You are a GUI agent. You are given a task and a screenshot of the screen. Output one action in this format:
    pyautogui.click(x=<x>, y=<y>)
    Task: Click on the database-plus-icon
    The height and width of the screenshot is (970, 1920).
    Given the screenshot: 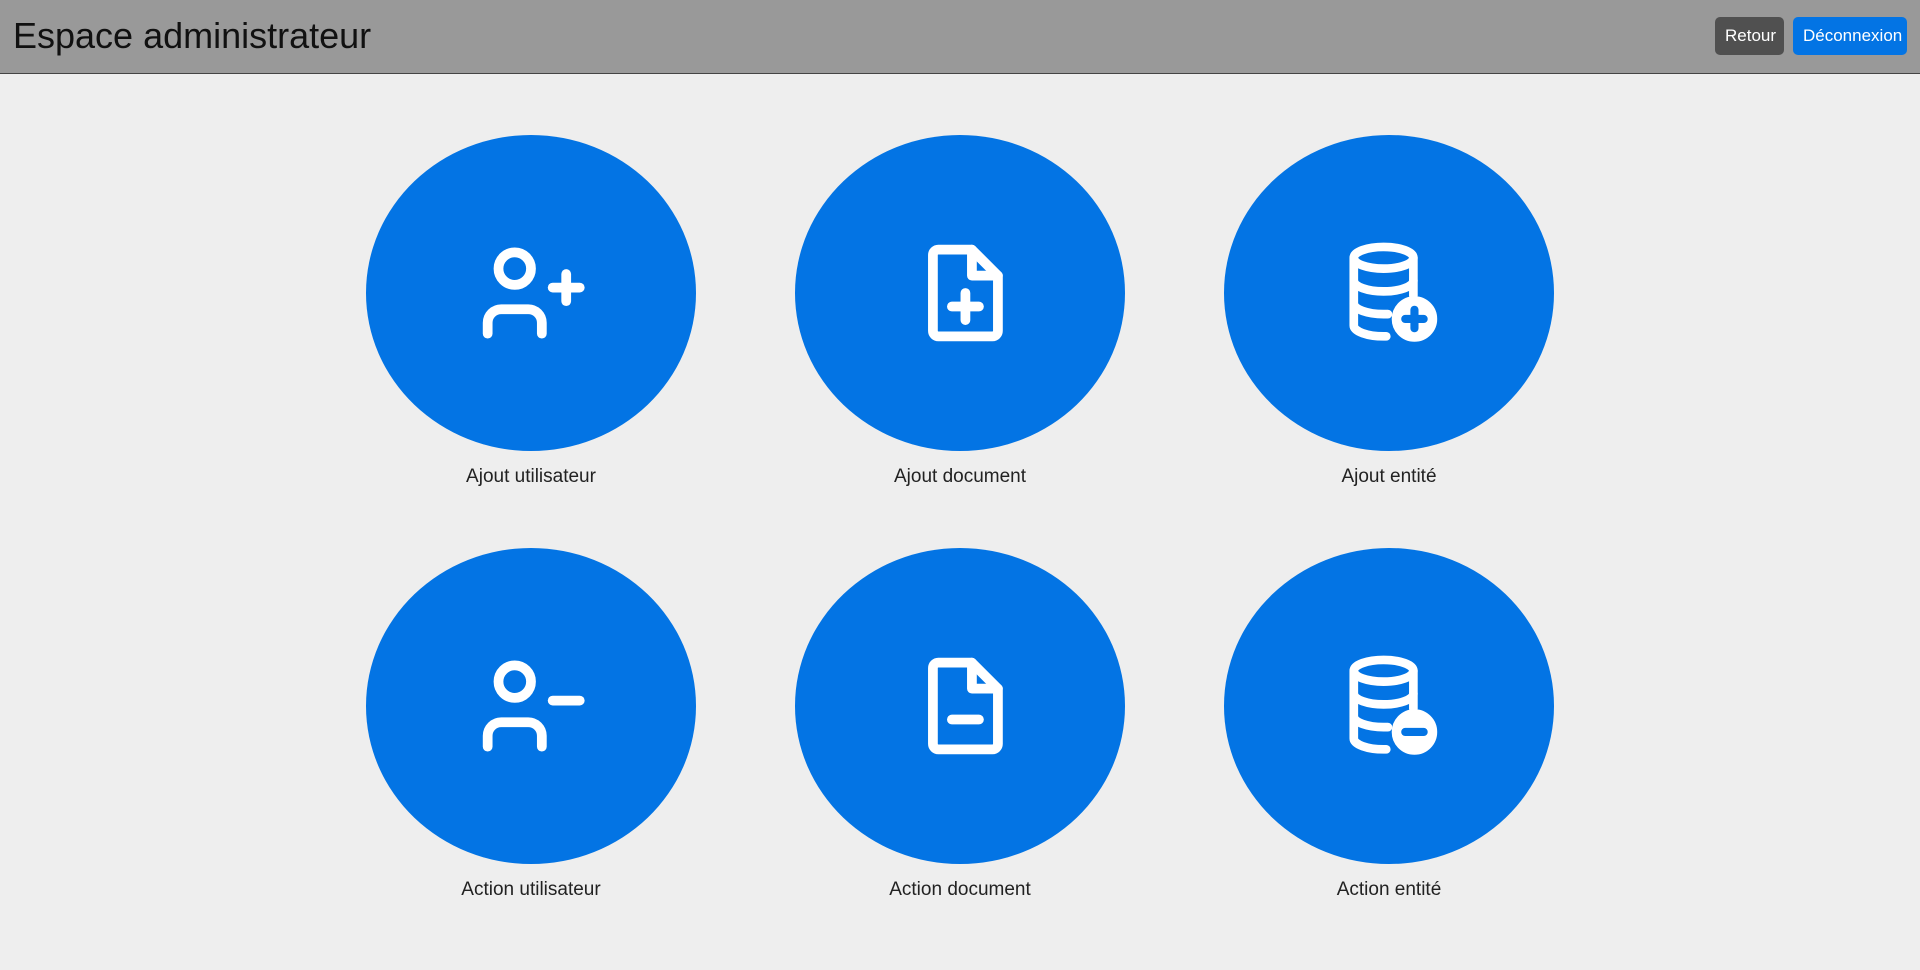 What is the action you would take?
    pyautogui.click(x=1393, y=292)
    